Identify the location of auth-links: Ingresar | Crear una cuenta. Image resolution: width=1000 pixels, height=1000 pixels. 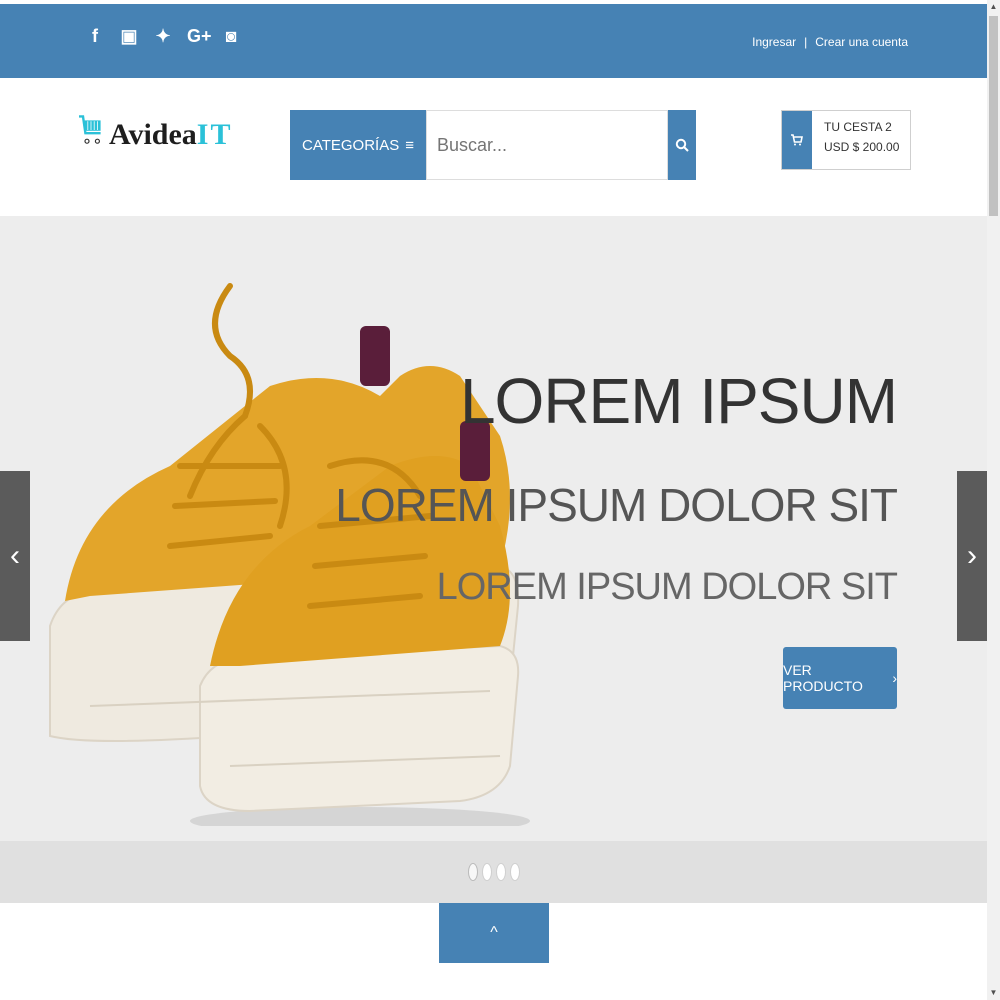
(830, 42).